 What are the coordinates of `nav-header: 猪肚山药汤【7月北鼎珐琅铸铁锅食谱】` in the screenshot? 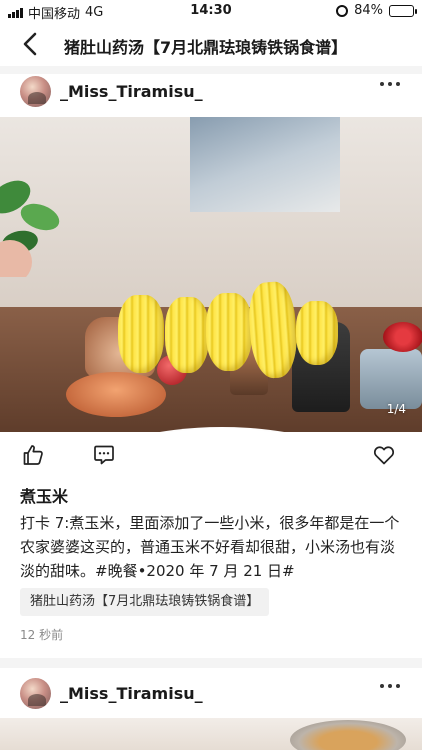 It's located at (211, 44).